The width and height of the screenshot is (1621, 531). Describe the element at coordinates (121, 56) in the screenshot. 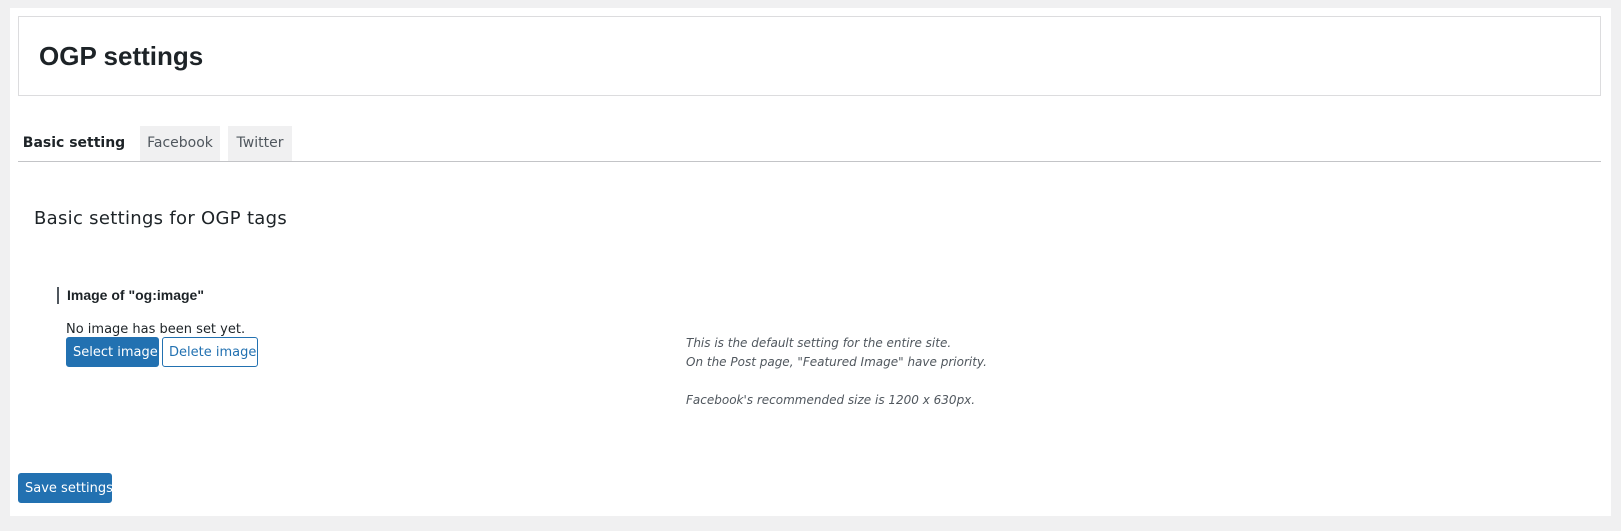

I see `page-title: OGP settings` at that location.